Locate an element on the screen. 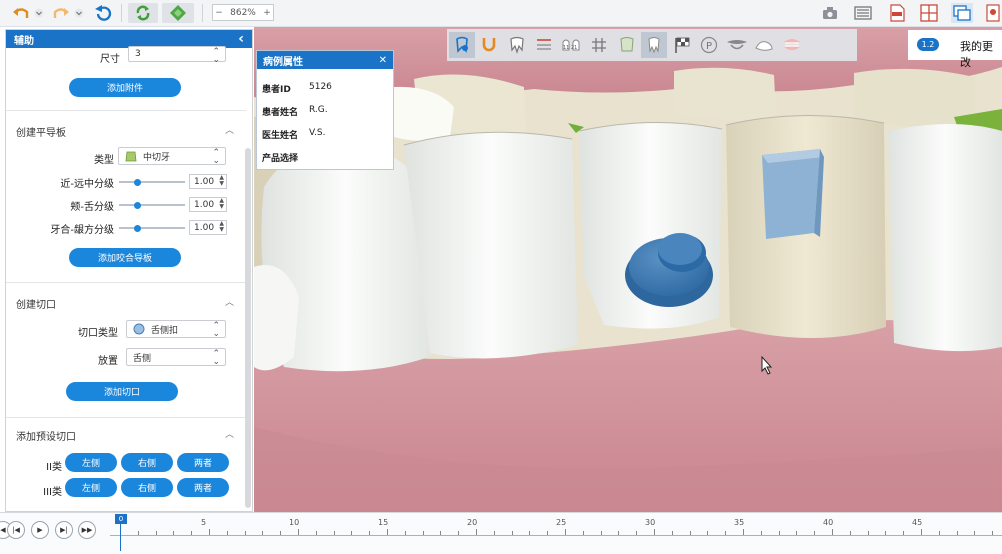  reset-view-icon is located at coordinates (103, 13).